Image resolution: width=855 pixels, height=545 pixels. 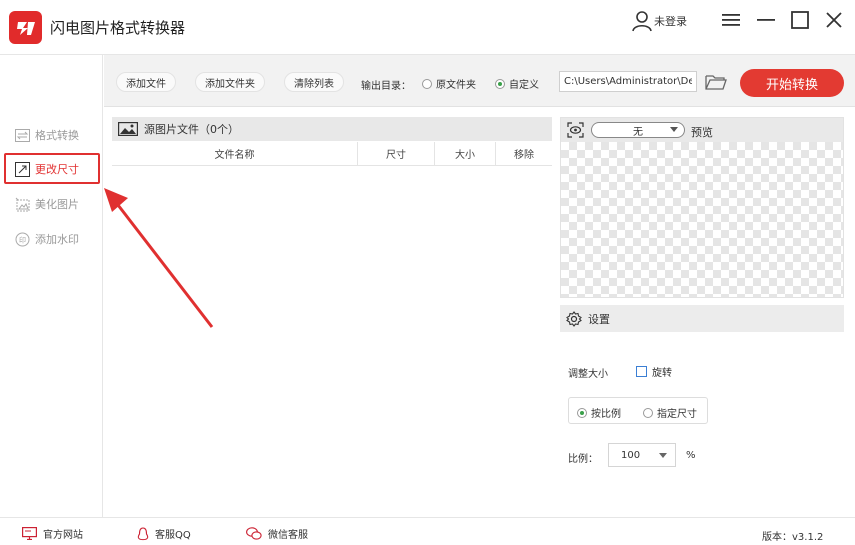 I want to click on version-label: 版本：v3.1.2, so click(x=793, y=537).